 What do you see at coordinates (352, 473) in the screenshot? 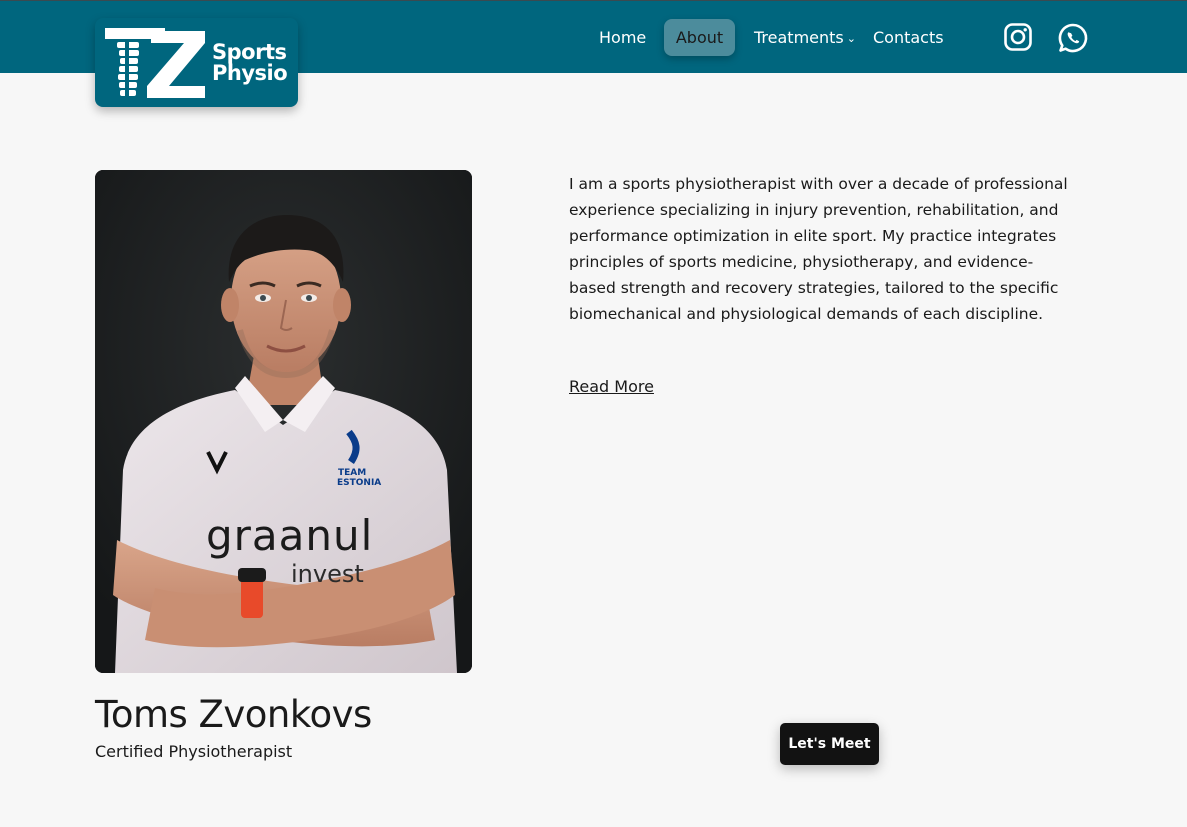
I see `shirt-badge-team: TEAM` at bounding box center [352, 473].